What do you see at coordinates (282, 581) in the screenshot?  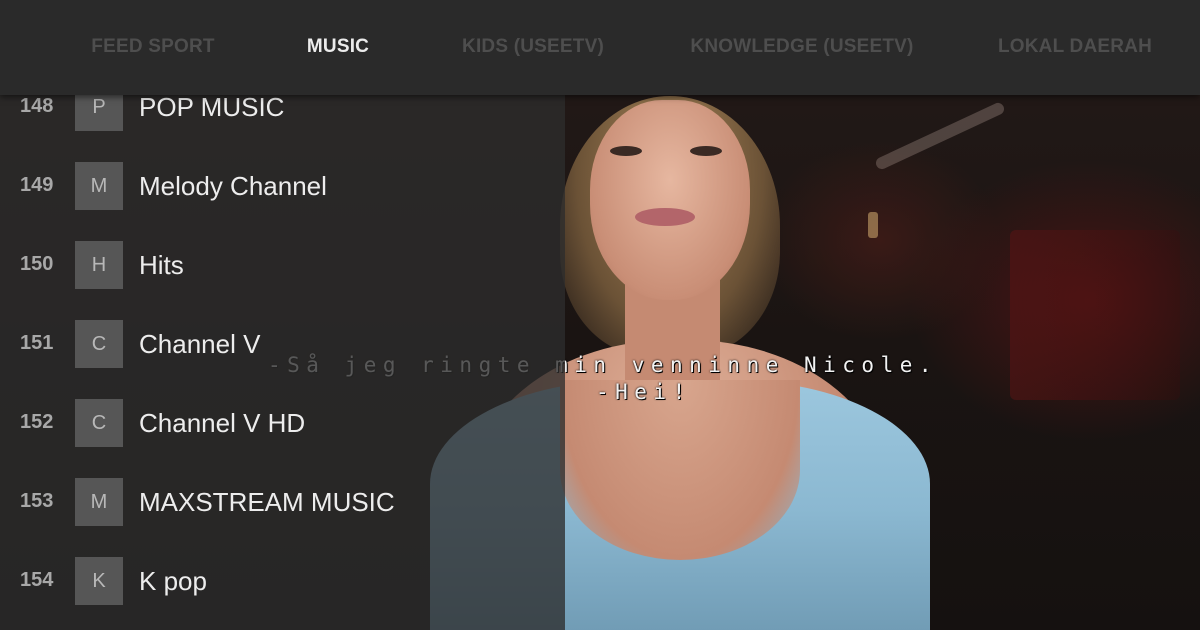 I see `channel-row: 154 K K pop` at bounding box center [282, 581].